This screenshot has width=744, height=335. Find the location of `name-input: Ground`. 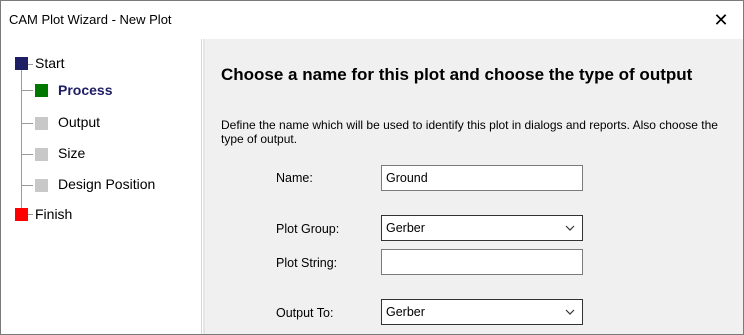

name-input: Ground is located at coordinates (482, 178).